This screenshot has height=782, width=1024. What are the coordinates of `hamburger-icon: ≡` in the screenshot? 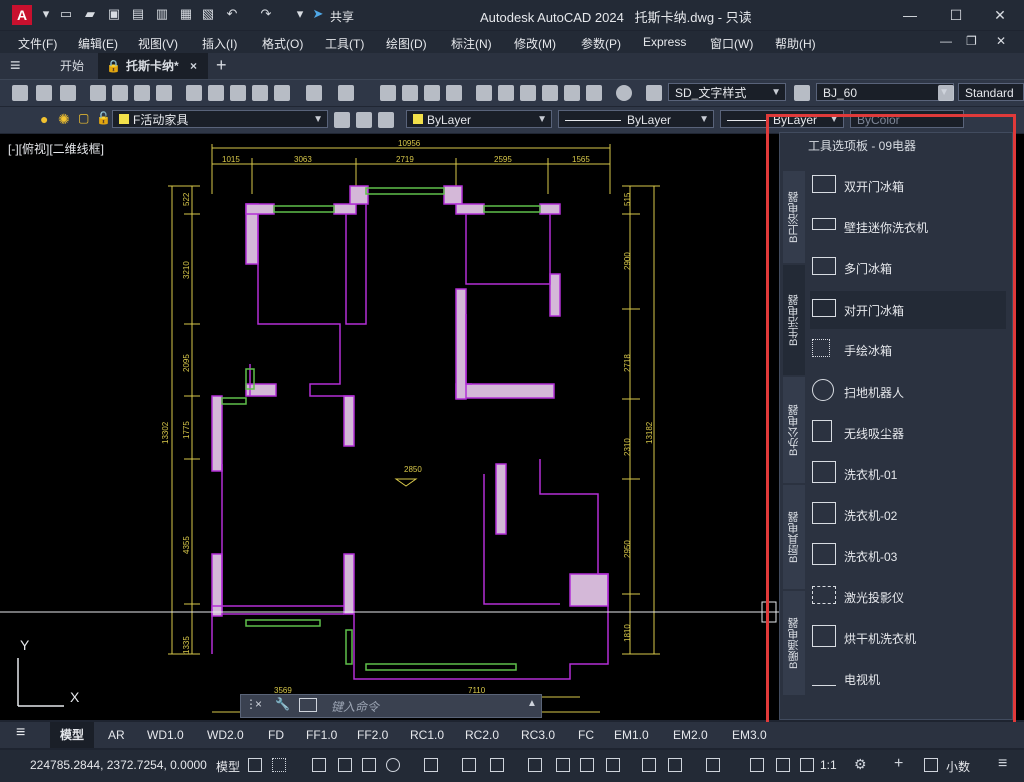 It's located at (25, 66).